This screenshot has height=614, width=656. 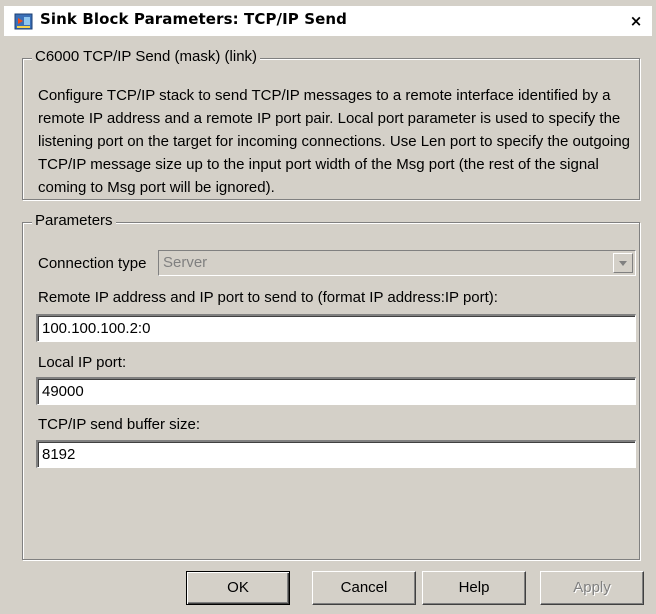 What do you see at coordinates (185, 262) in the screenshot?
I see `connection-type-value: Server` at bounding box center [185, 262].